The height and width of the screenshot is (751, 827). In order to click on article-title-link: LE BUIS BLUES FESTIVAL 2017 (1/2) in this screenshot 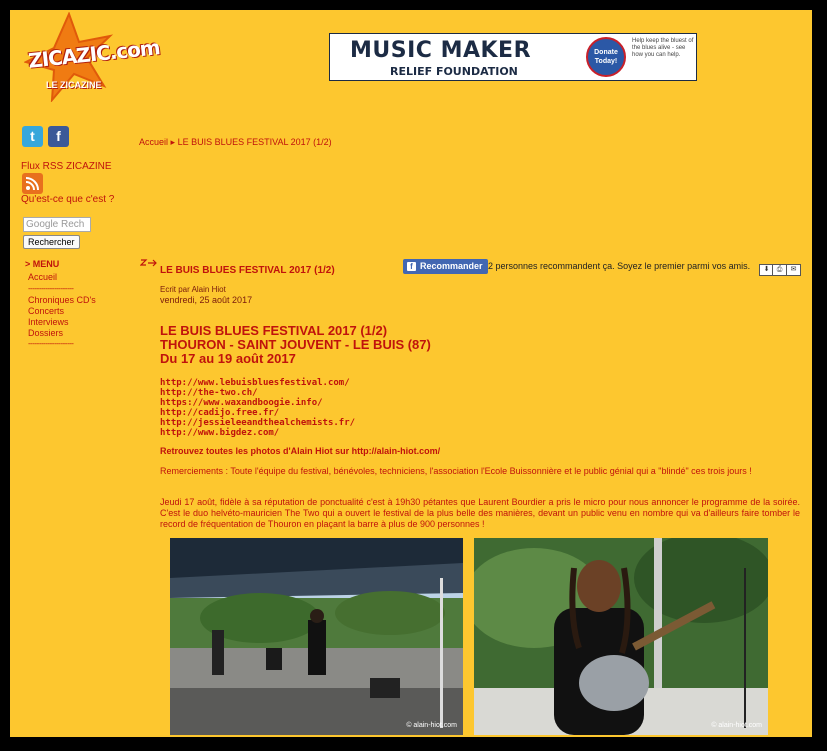, I will do `click(247, 270)`.